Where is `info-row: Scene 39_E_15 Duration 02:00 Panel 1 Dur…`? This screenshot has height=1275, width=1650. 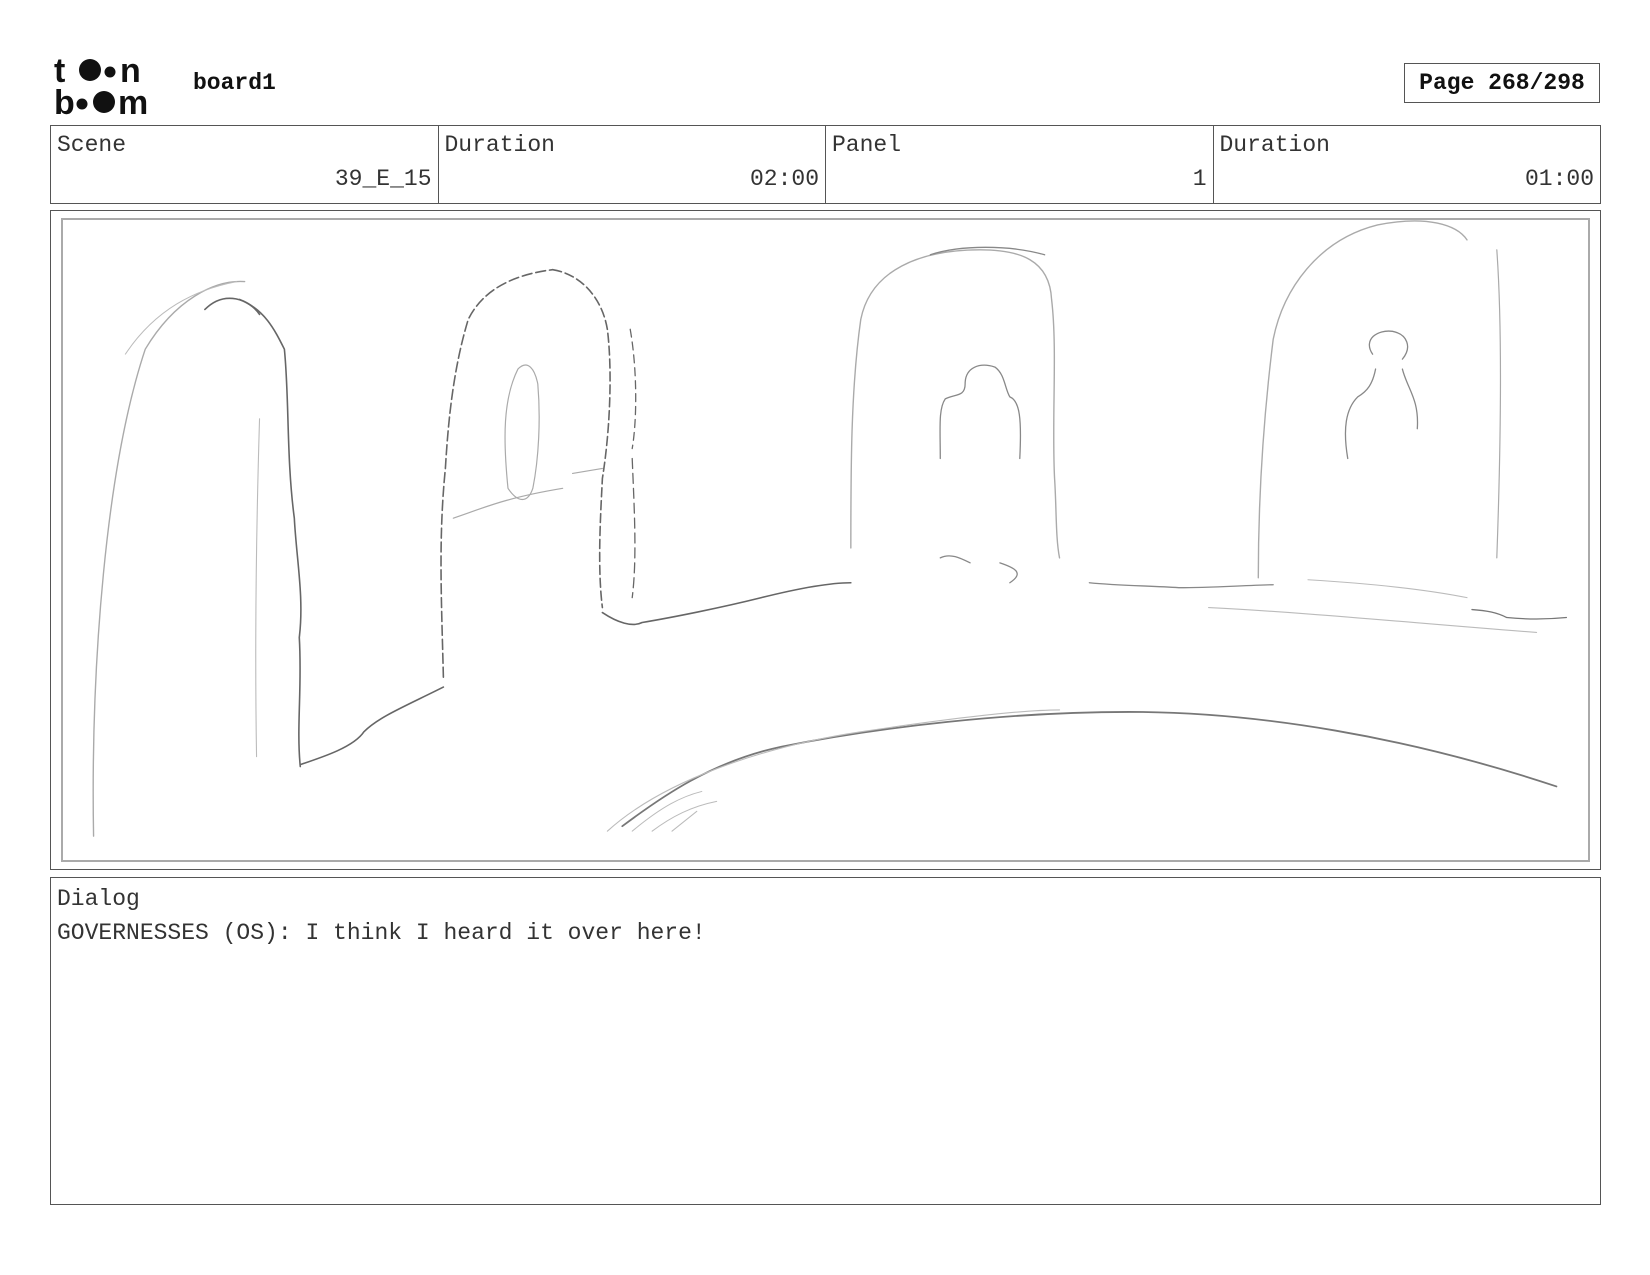 info-row: Scene 39_E_15 Duration 02:00 Panel 1 Dur… is located at coordinates (825, 164).